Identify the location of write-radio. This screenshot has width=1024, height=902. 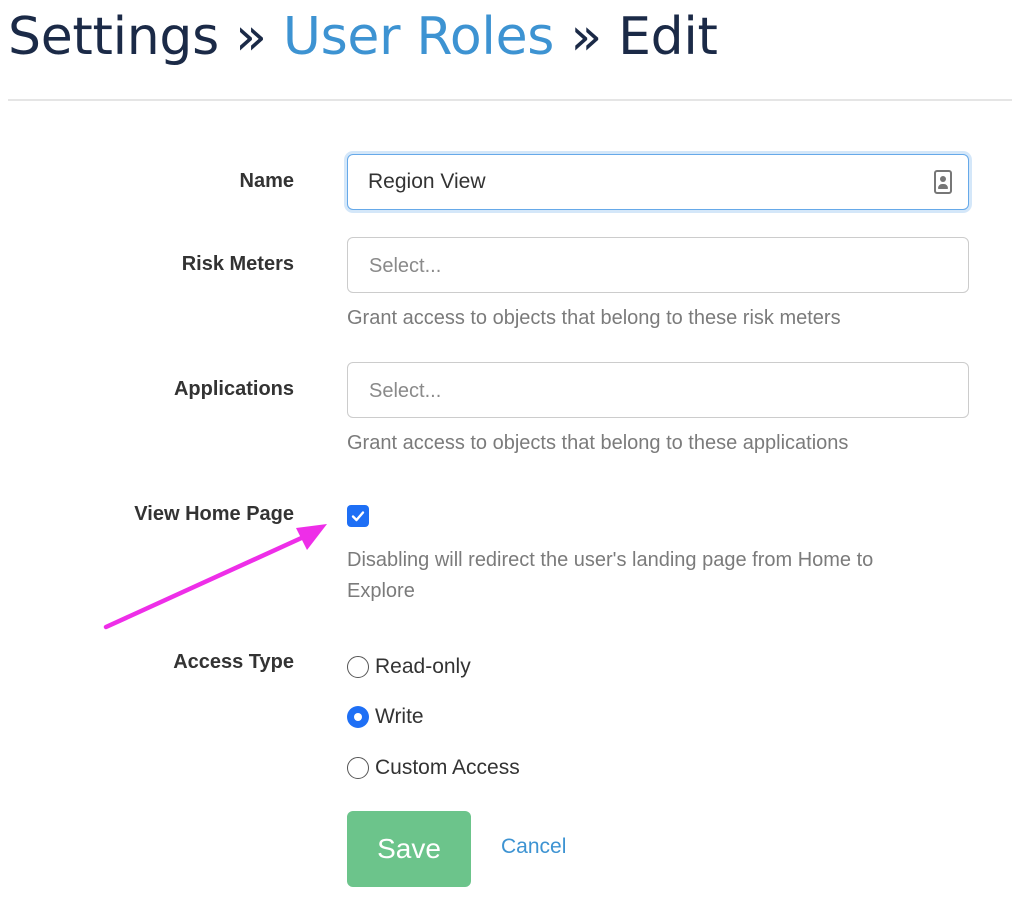
(358, 717).